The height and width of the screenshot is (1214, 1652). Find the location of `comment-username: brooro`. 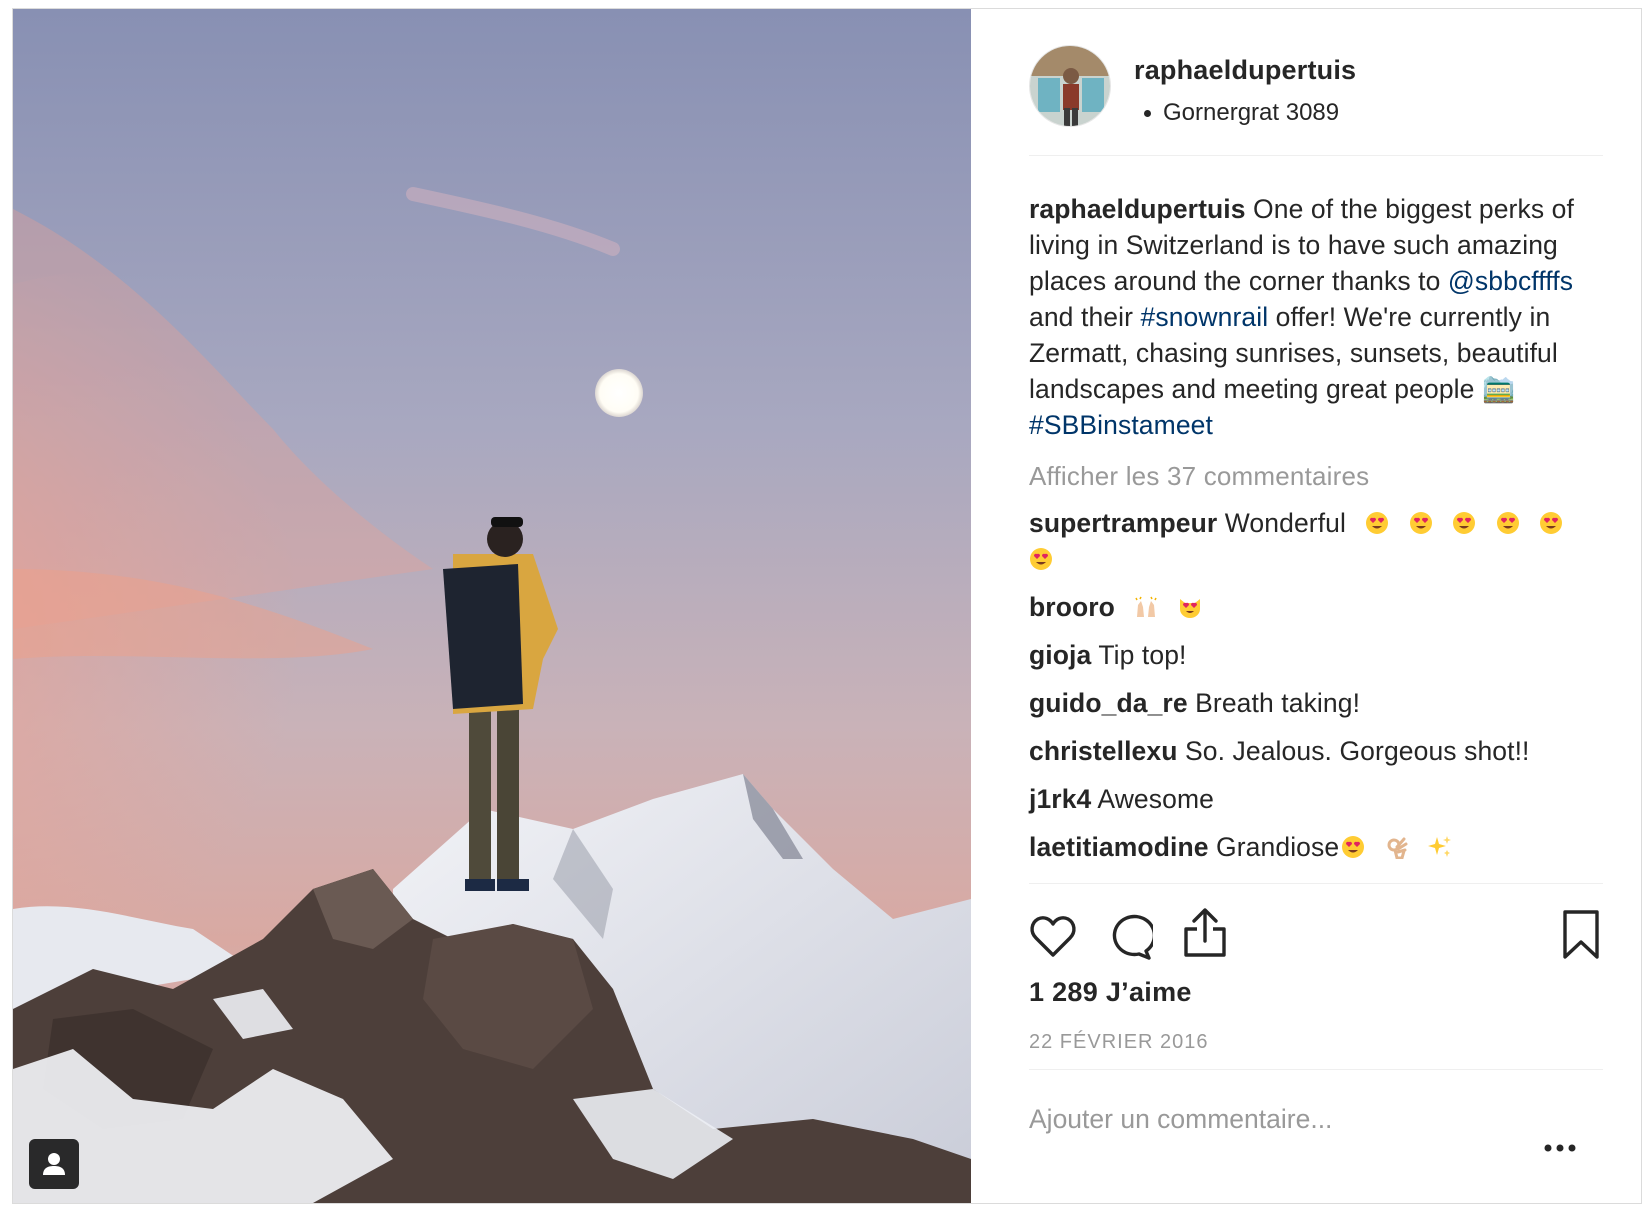

comment-username: brooro is located at coordinates (1072, 607).